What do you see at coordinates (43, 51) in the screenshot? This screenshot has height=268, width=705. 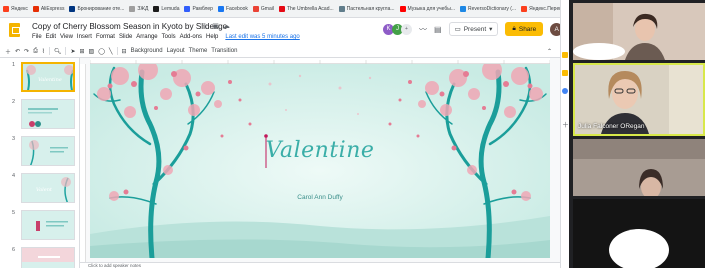 I see `paint-format-icon: ⌇` at bounding box center [43, 51].